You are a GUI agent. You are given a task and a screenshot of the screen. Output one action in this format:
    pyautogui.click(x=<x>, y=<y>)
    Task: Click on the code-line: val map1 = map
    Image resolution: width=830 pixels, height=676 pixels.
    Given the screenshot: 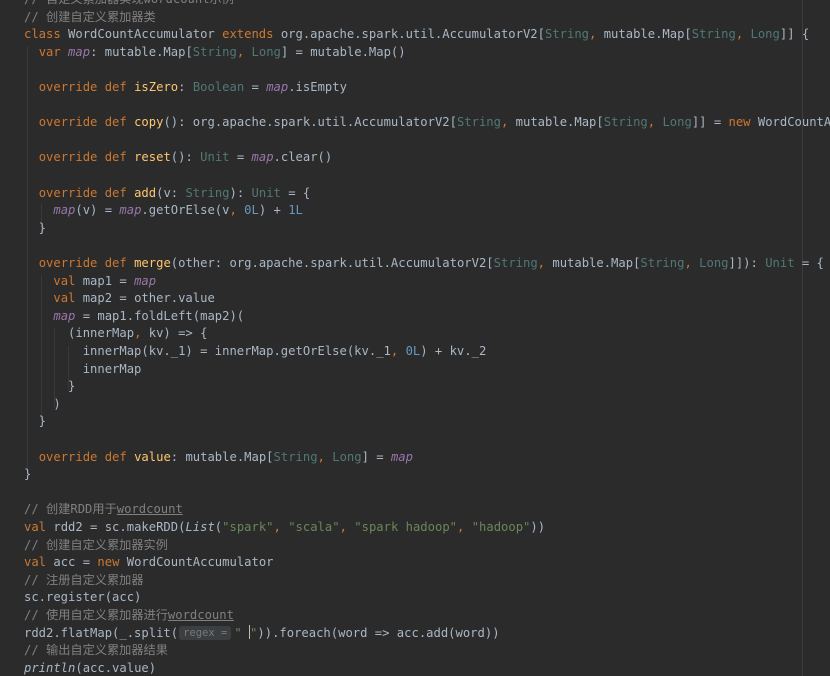 What is the action you would take?
    pyautogui.click(x=90, y=282)
    